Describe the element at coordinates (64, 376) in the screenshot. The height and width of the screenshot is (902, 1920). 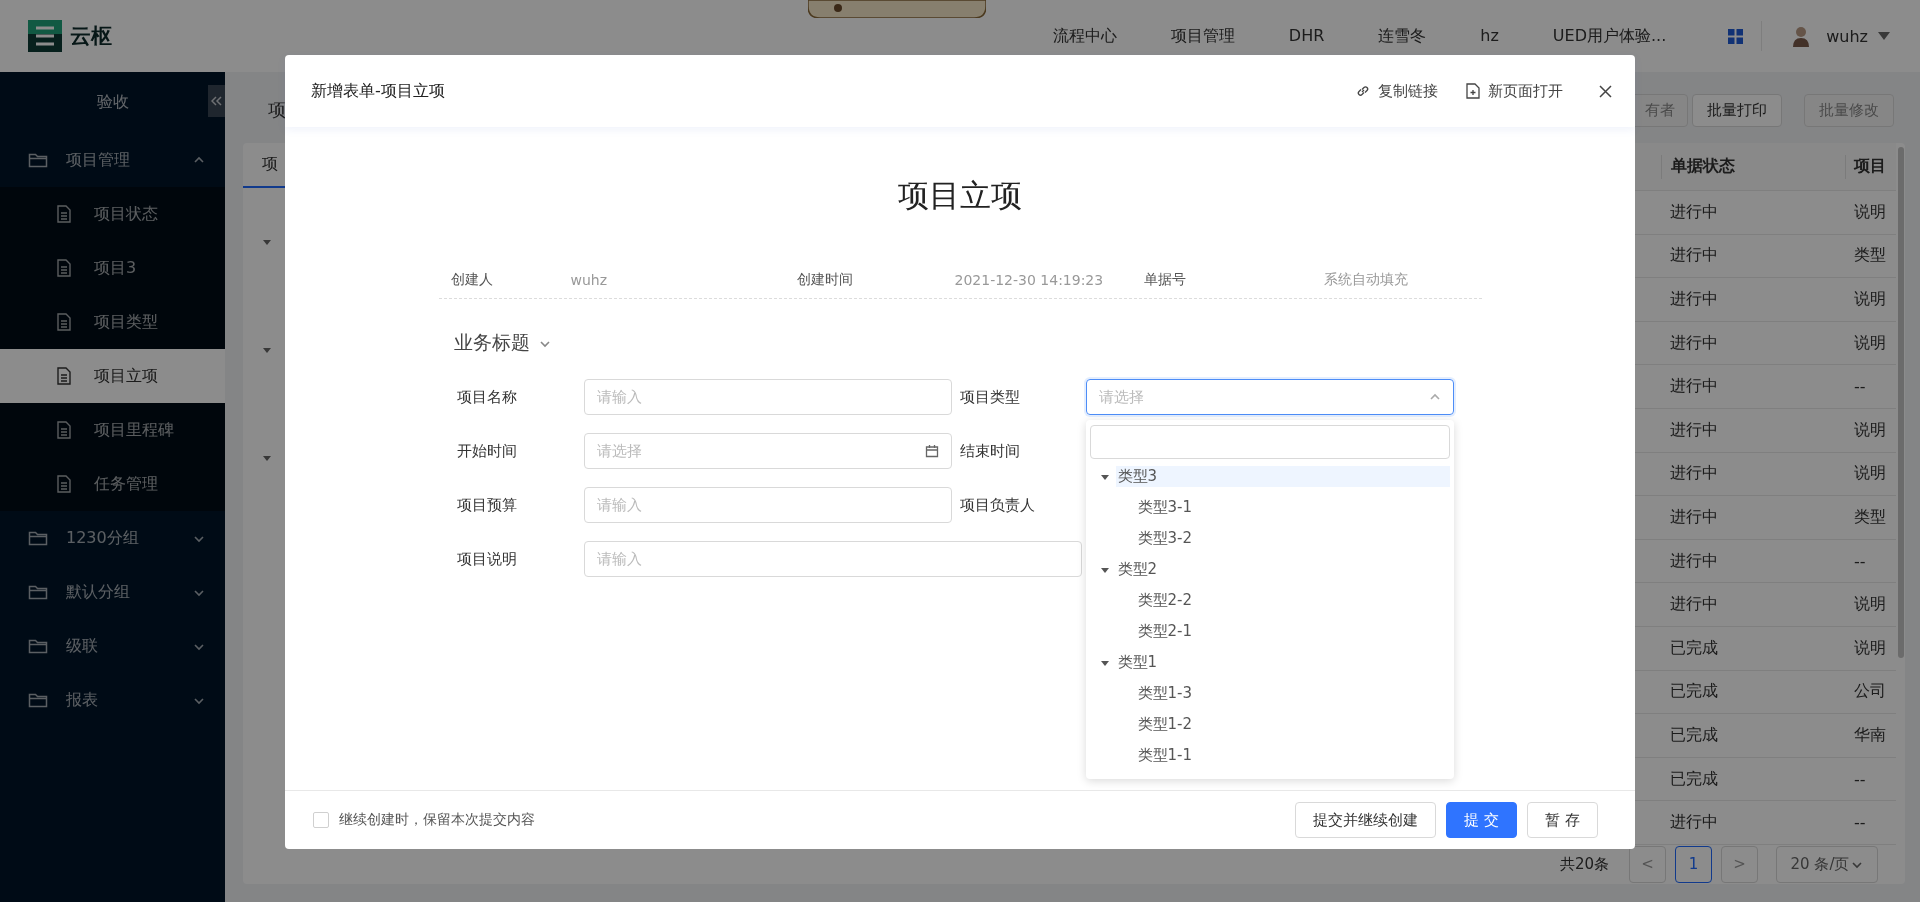
I see `document-icon` at that location.